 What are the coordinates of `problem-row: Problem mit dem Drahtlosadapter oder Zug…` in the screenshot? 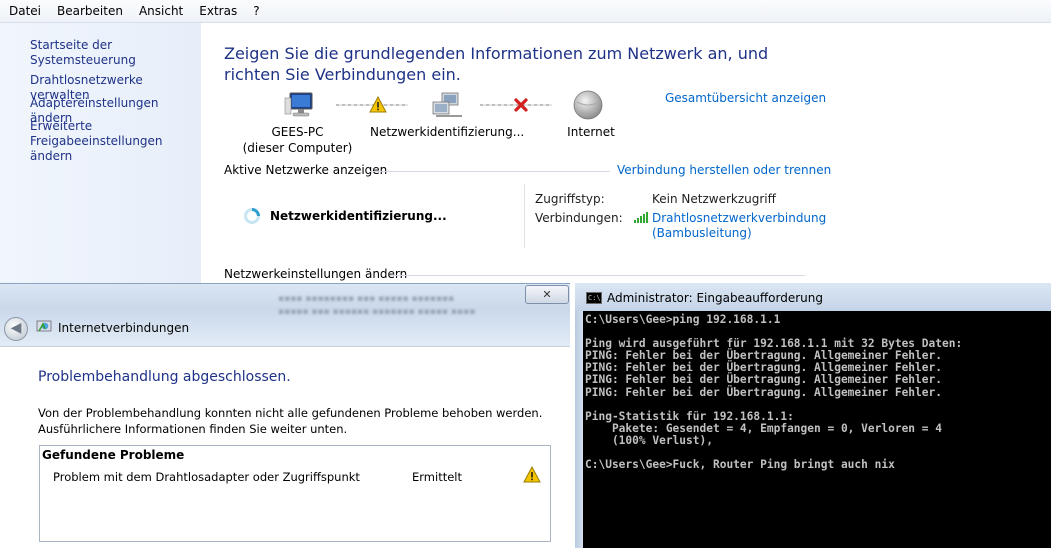 It's located at (295, 476).